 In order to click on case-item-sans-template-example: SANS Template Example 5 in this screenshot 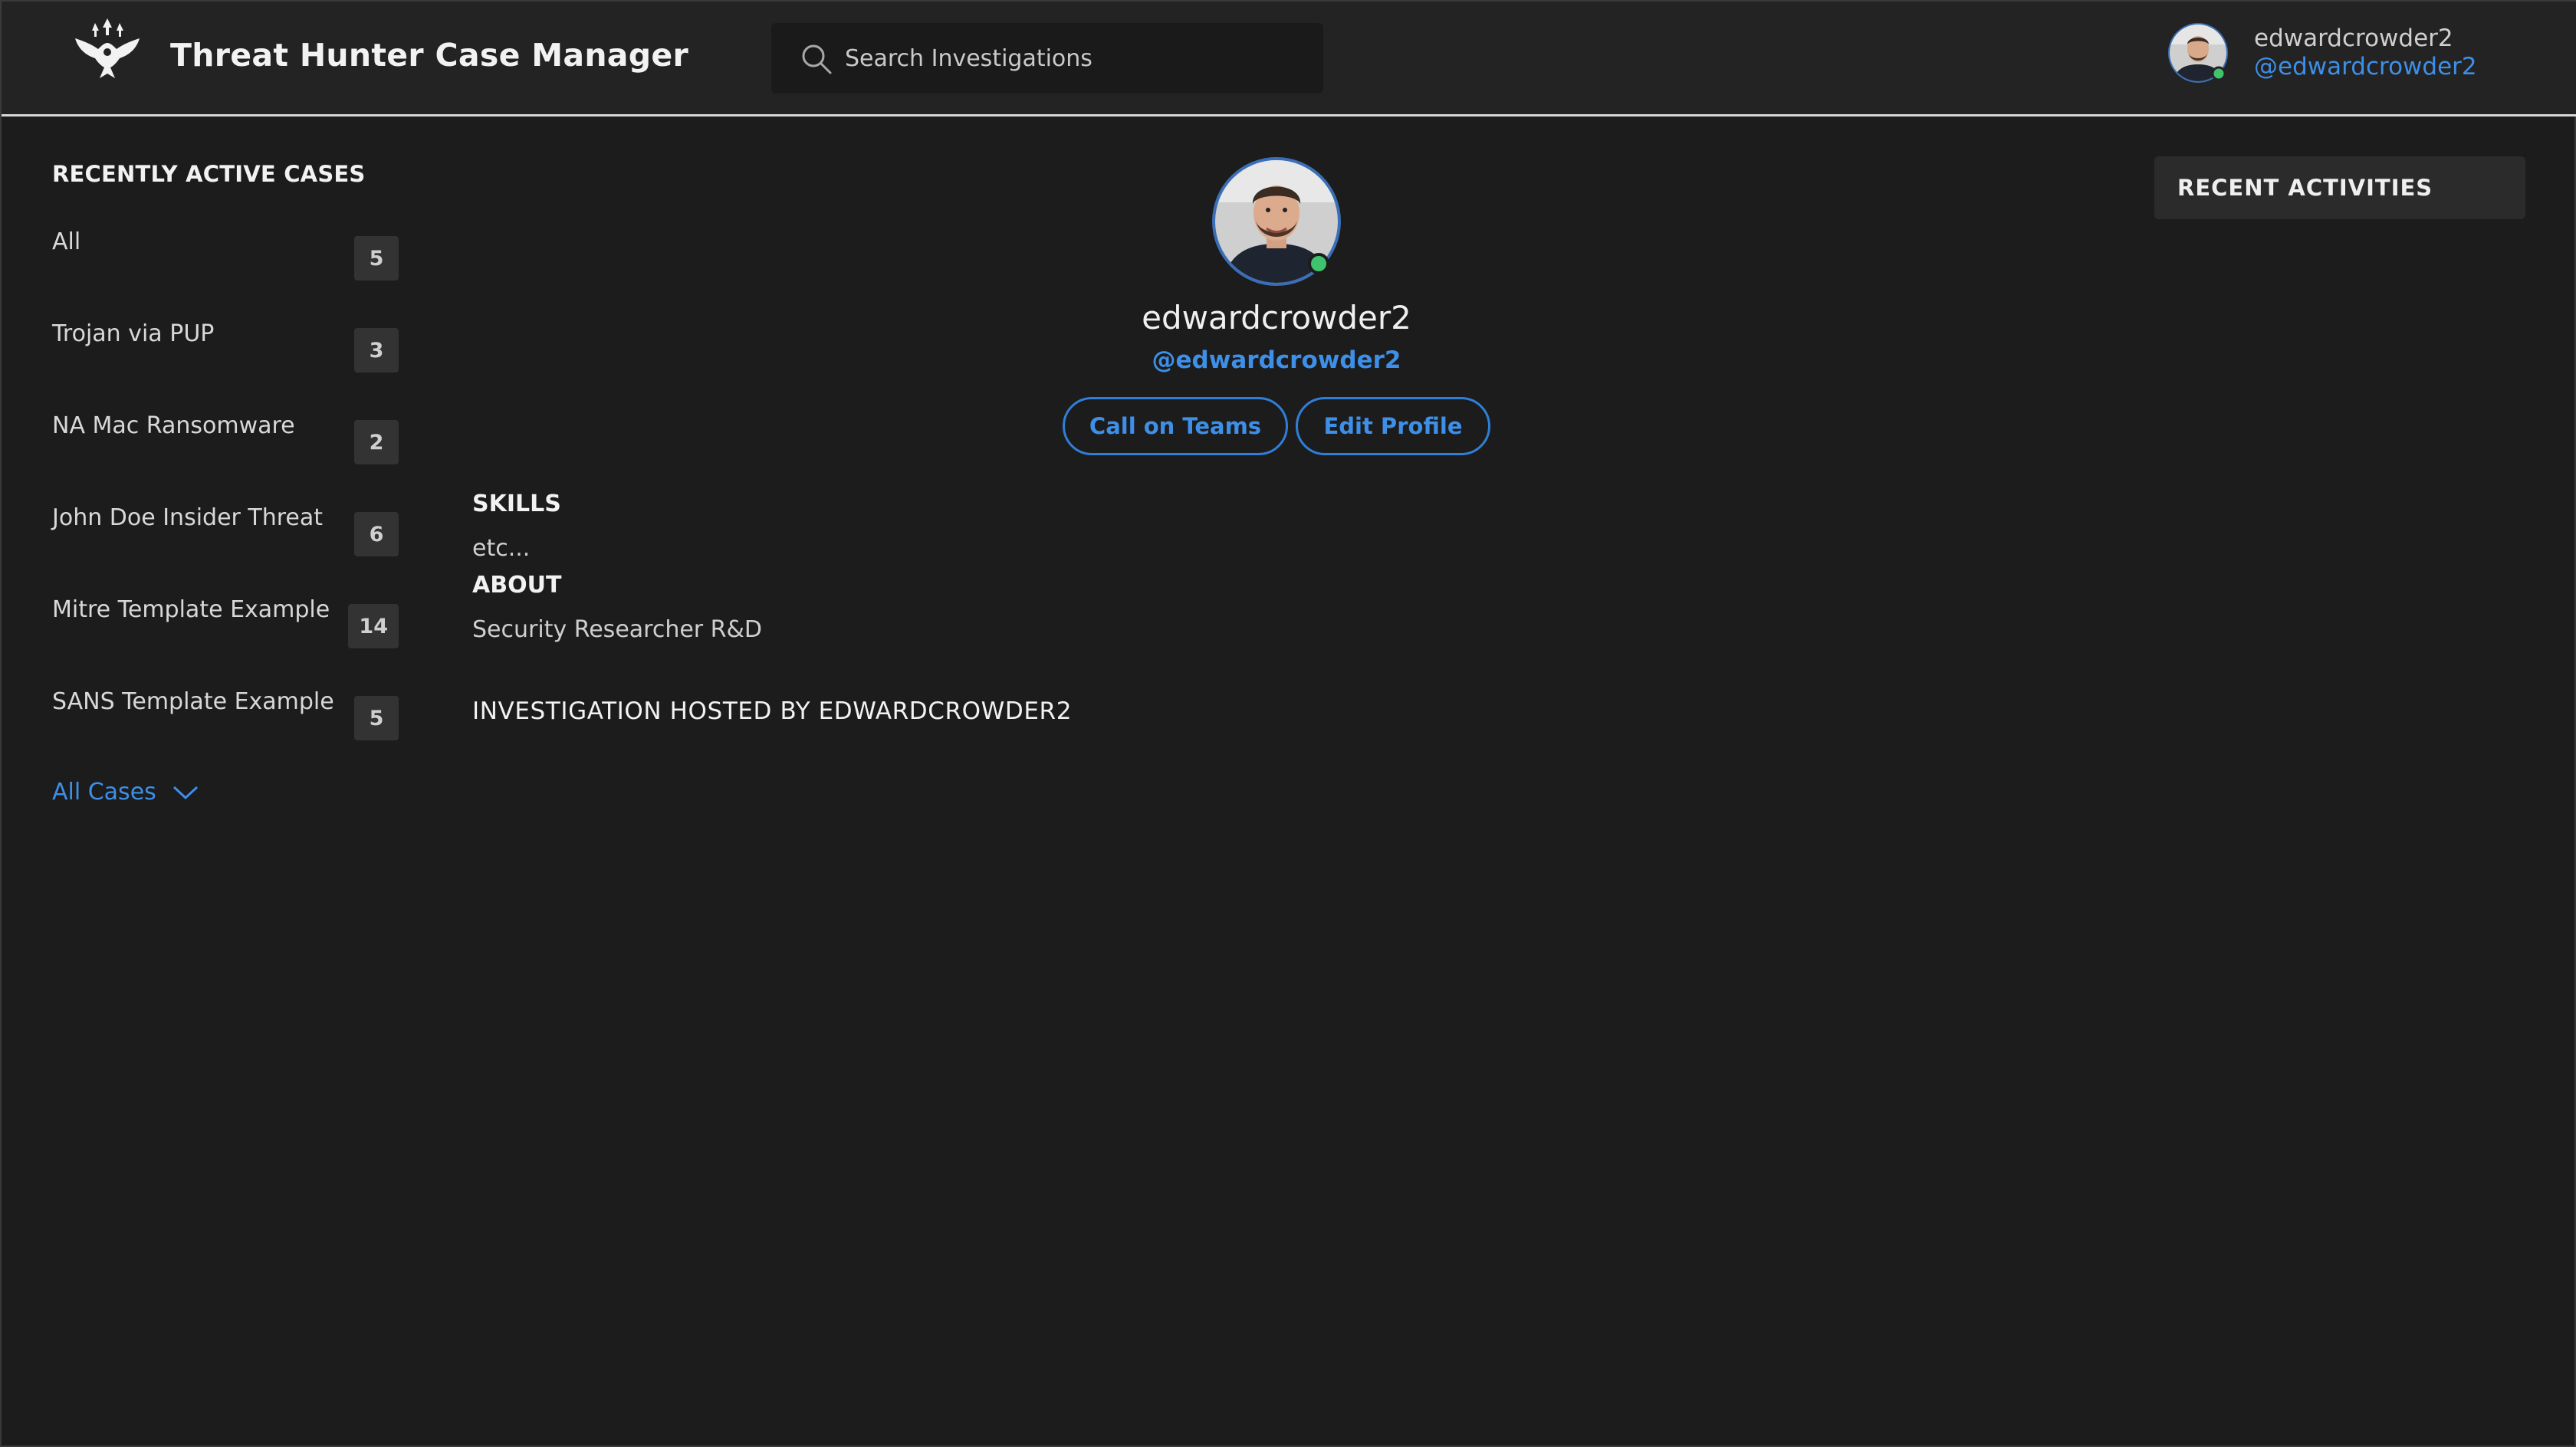, I will do `click(225, 714)`.